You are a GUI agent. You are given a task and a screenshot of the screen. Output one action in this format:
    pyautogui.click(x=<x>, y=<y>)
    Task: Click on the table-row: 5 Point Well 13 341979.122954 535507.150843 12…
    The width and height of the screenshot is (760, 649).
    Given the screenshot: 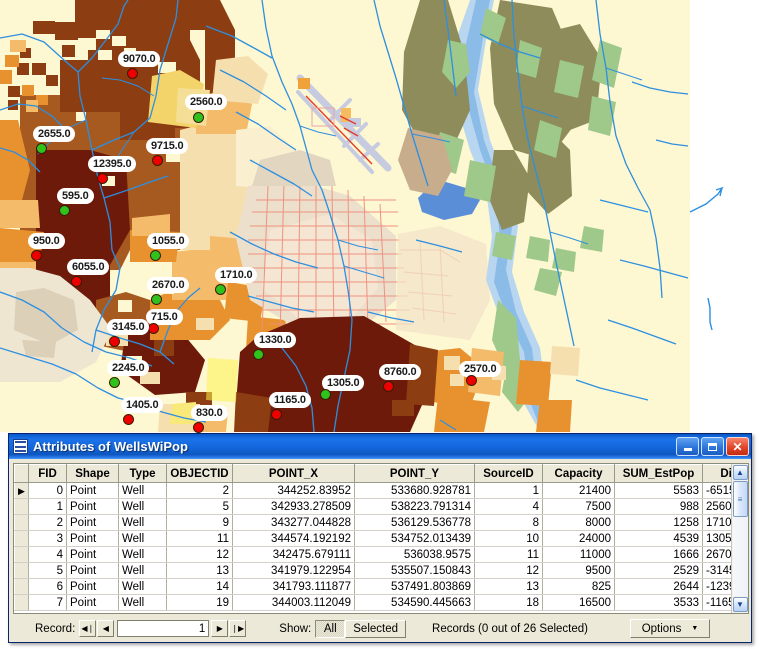 What is the action you would take?
    pyautogui.click(x=372, y=570)
    